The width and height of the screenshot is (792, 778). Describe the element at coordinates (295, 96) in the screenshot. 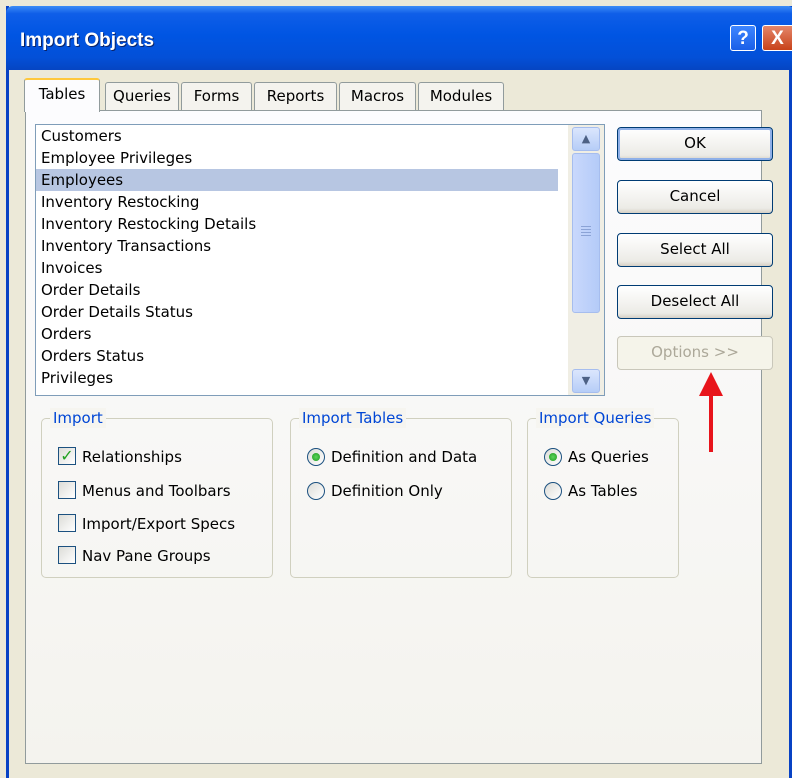

I see `tab-reports: Reports` at that location.